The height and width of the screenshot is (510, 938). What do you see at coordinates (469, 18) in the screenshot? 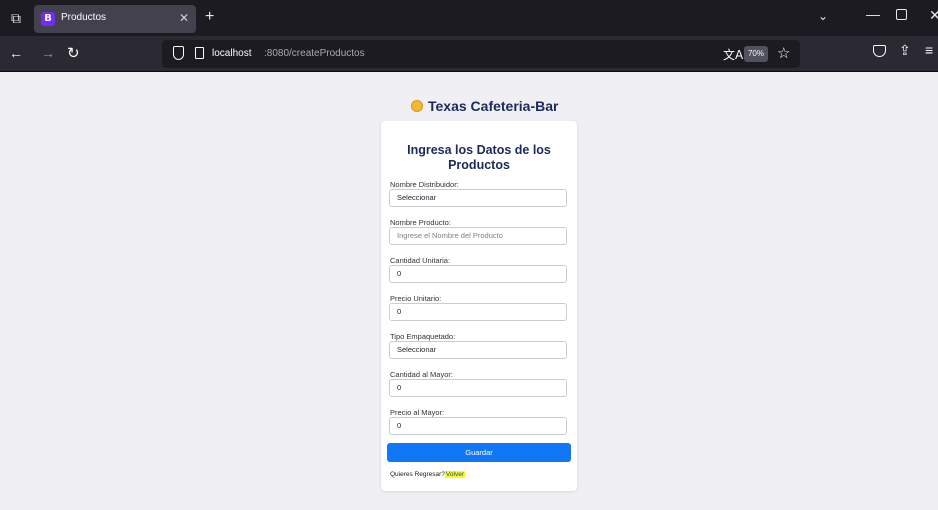
I see `tab-strip: ⧉ B Productos ✕ + ⌄ — ✕` at bounding box center [469, 18].